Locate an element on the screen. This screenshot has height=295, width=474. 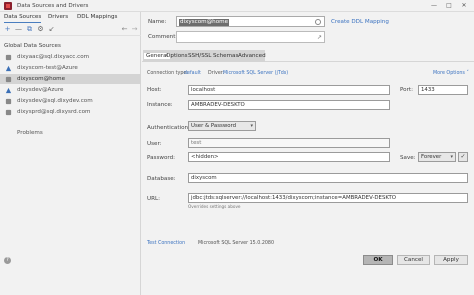
save-value: Forever is located at coordinates (431, 157).